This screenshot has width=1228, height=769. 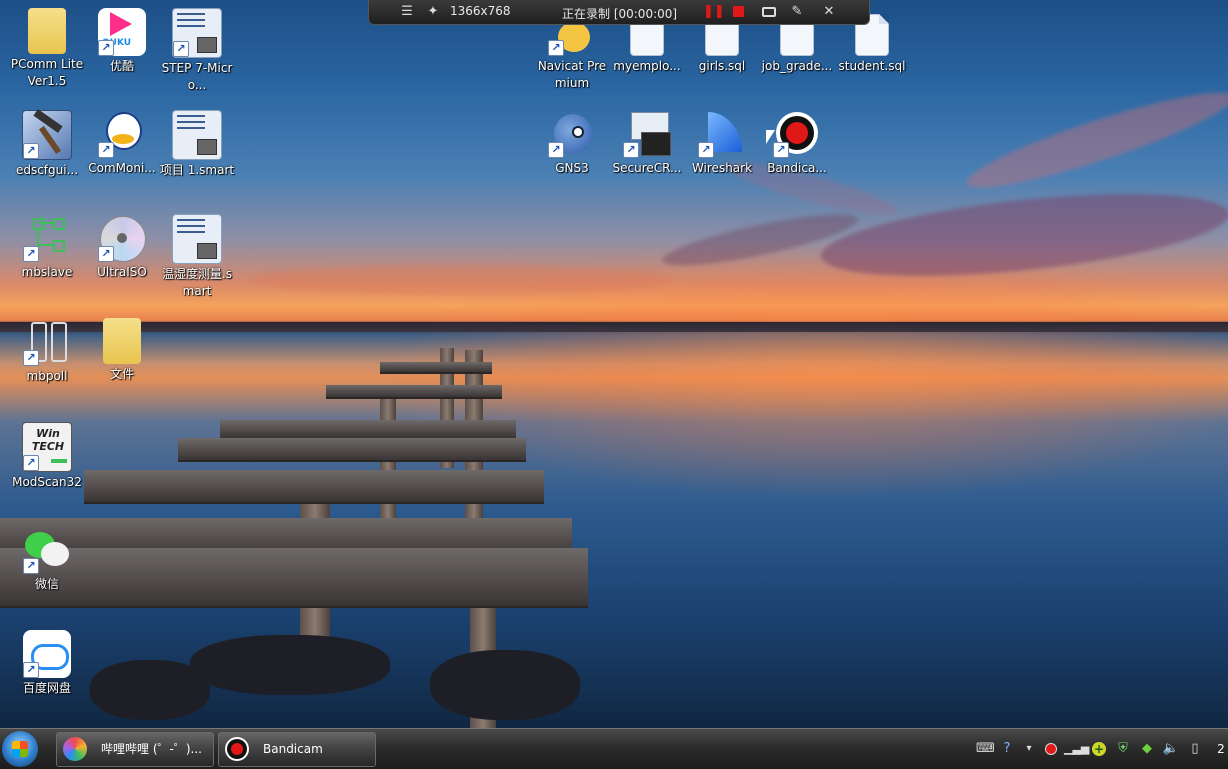 What do you see at coordinates (47, 654) in the screenshot?
I see `baidu-cloud-icon: ↗` at bounding box center [47, 654].